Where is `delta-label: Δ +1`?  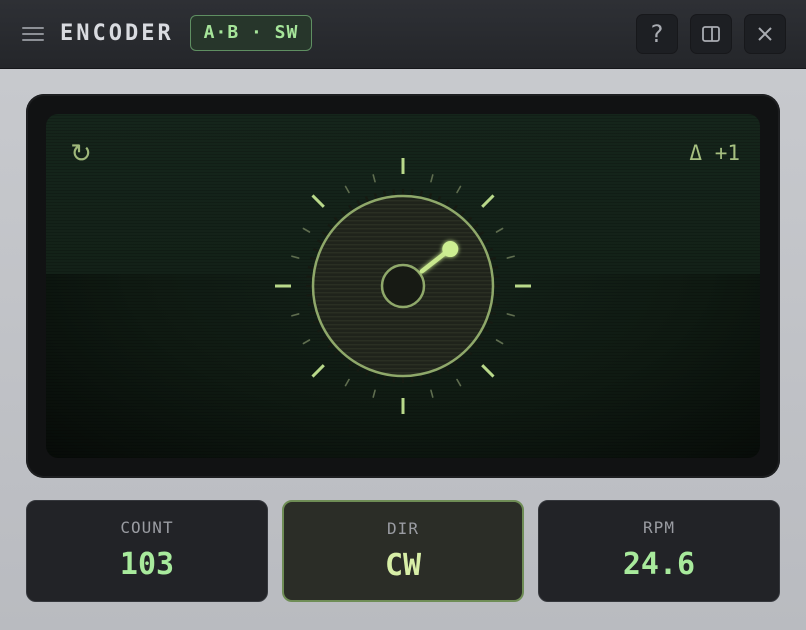
delta-label: Δ +1 is located at coordinates (714, 153).